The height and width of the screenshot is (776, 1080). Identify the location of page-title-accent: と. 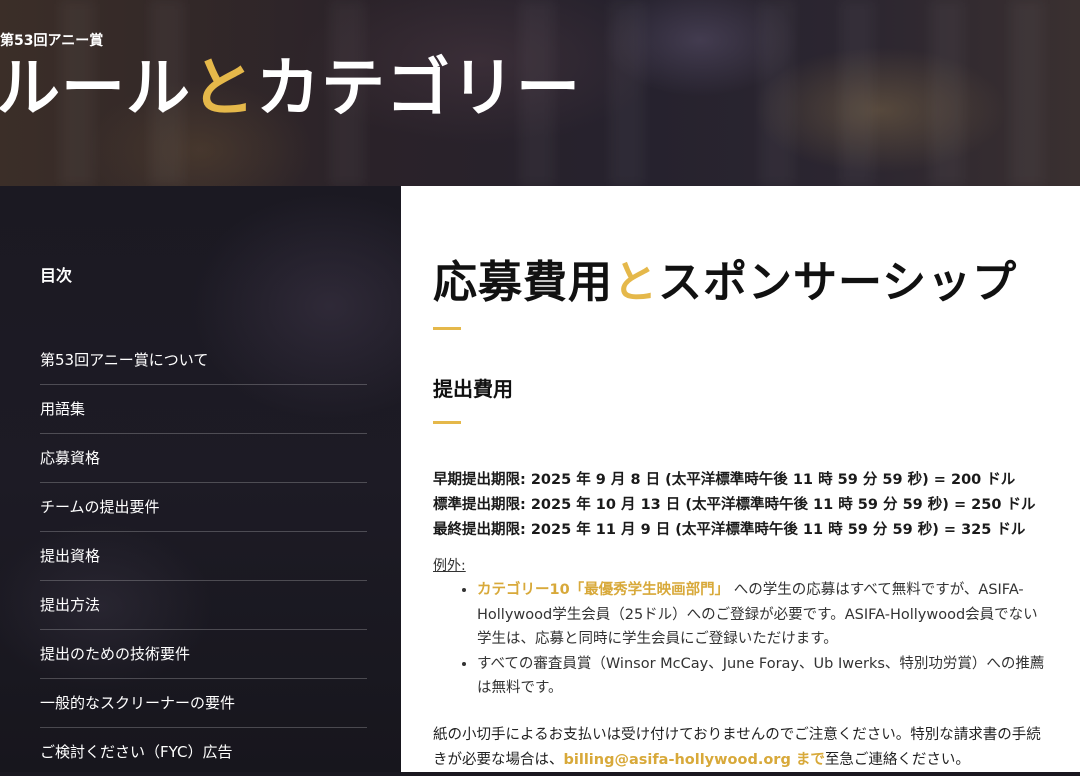
(223, 89).